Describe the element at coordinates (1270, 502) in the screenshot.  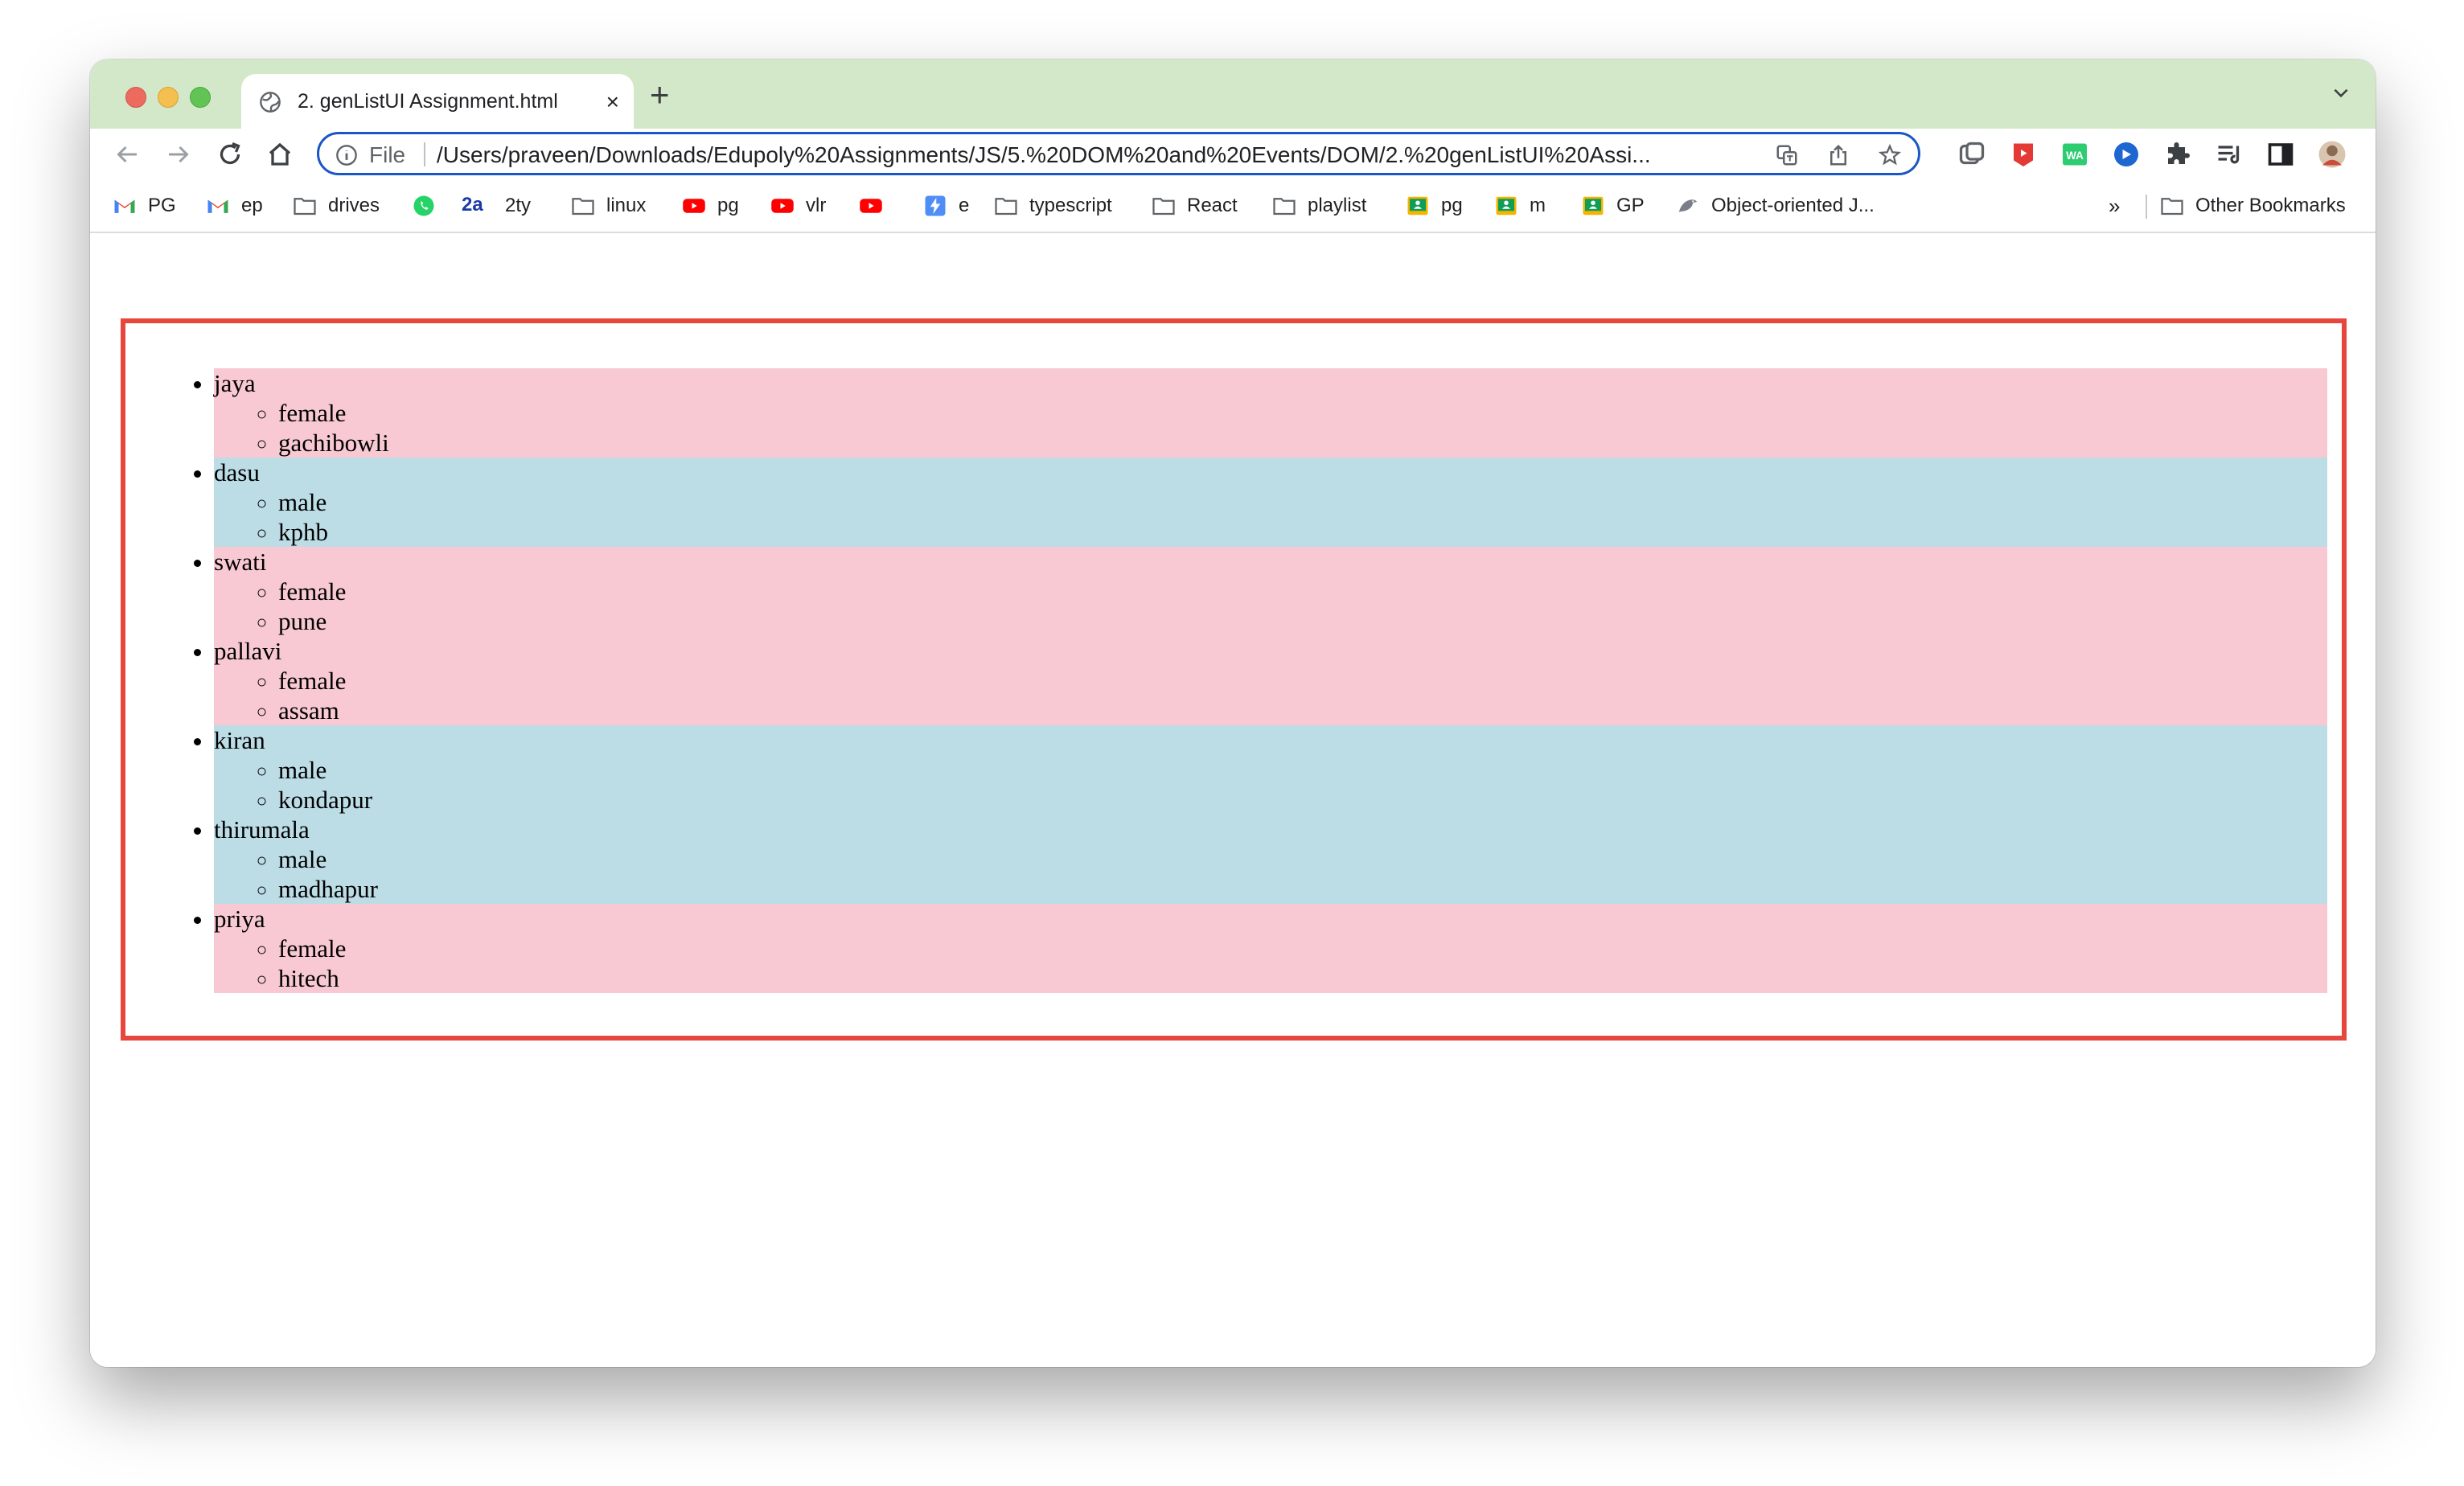
I see `person-item: dasumalekphb` at that location.